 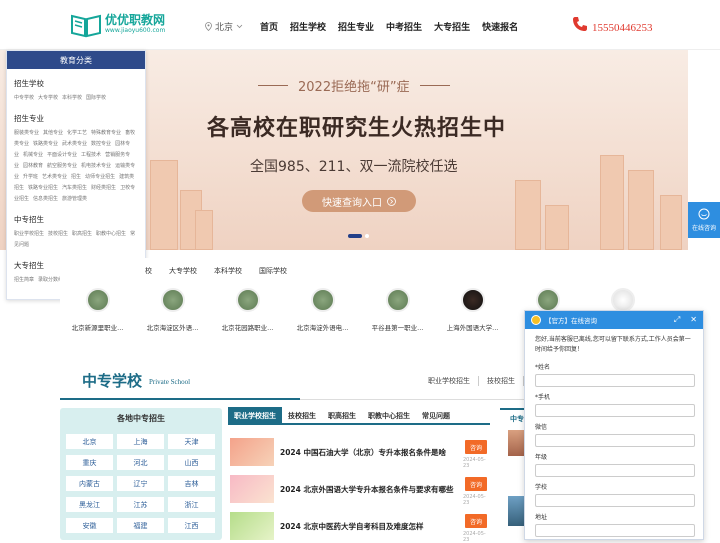 What do you see at coordinates (140, 462) in the screenshot?
I see `region-city-link: 河北` at bounding box center [140, 462].